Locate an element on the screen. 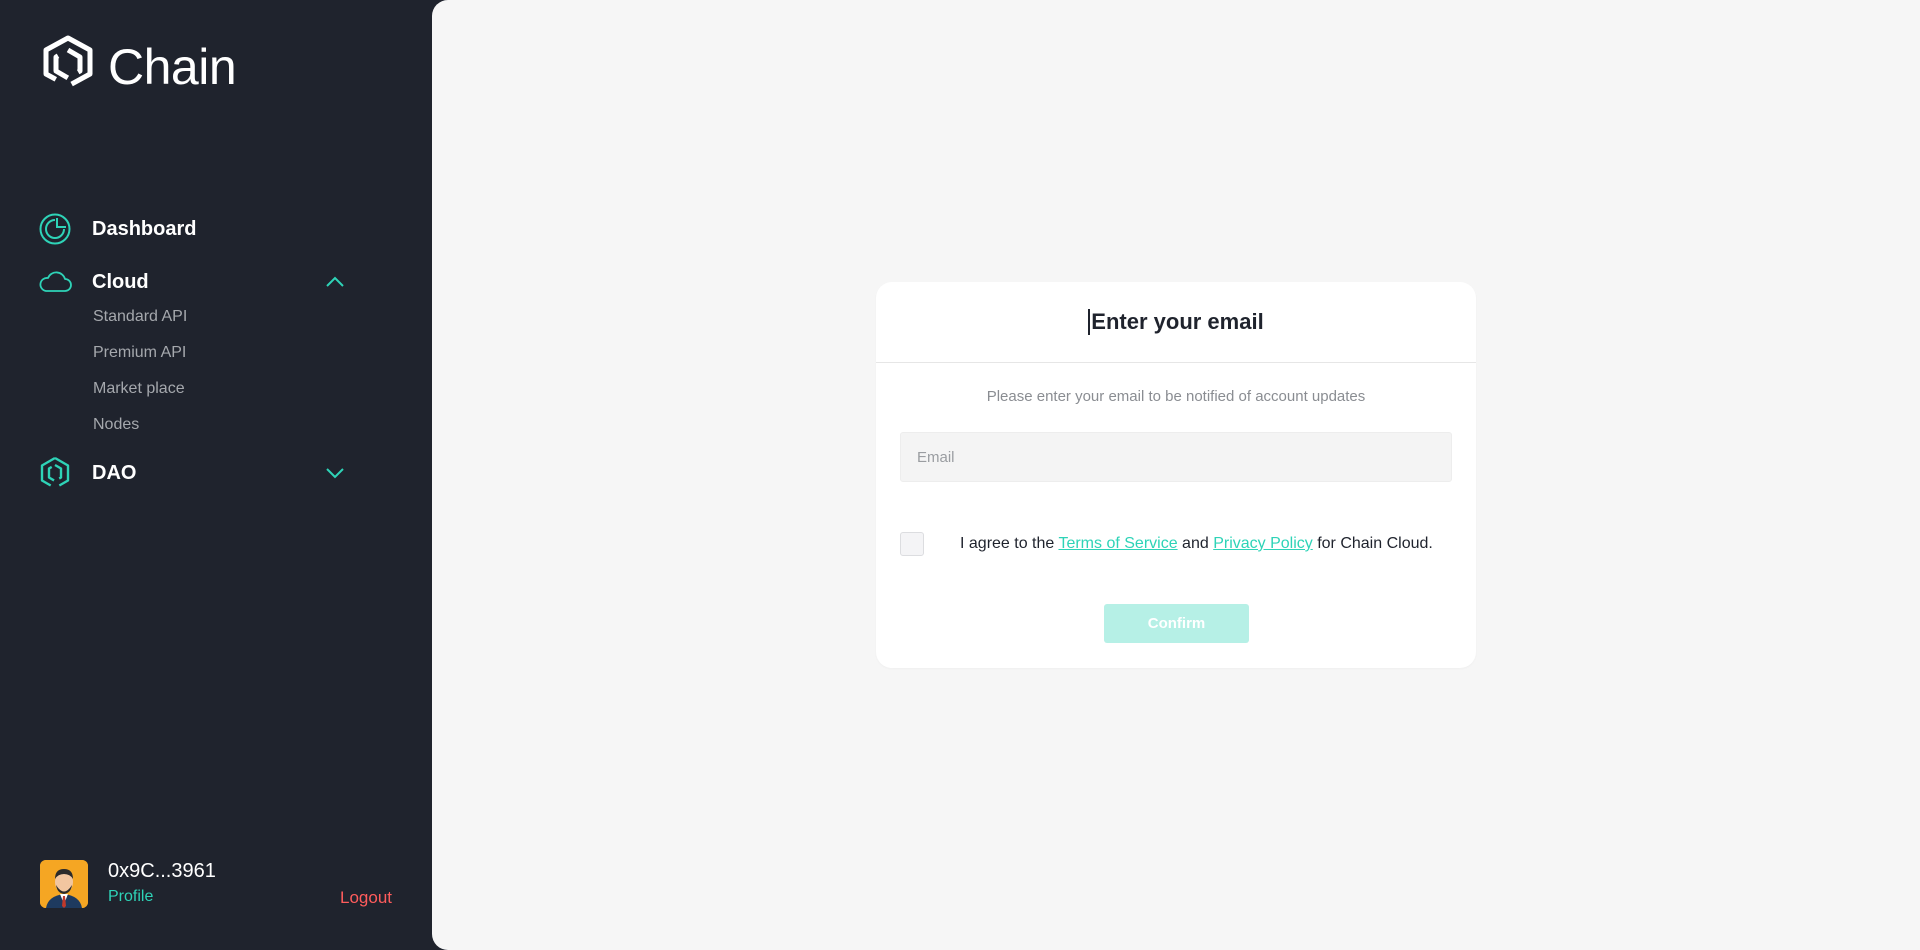  privacy-policy-link: Privacy Policy is located at coordinates (1263, 543).